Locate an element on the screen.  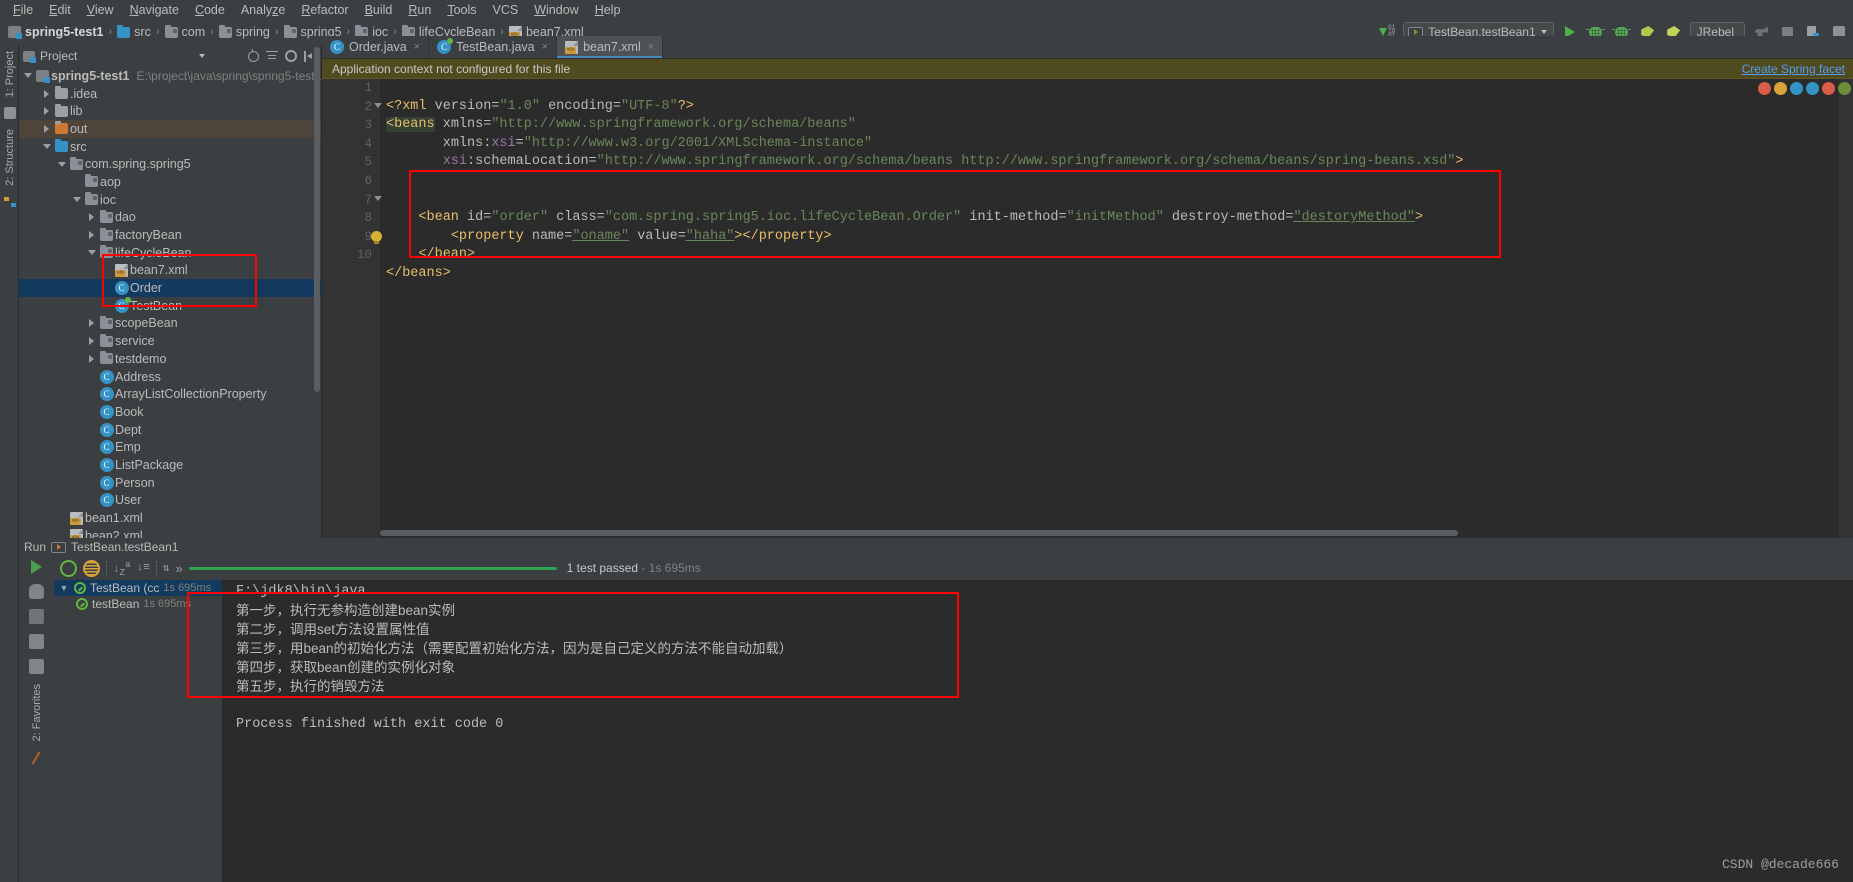
menu-item-navigate: Navigate is located at coordinates (154, 10).